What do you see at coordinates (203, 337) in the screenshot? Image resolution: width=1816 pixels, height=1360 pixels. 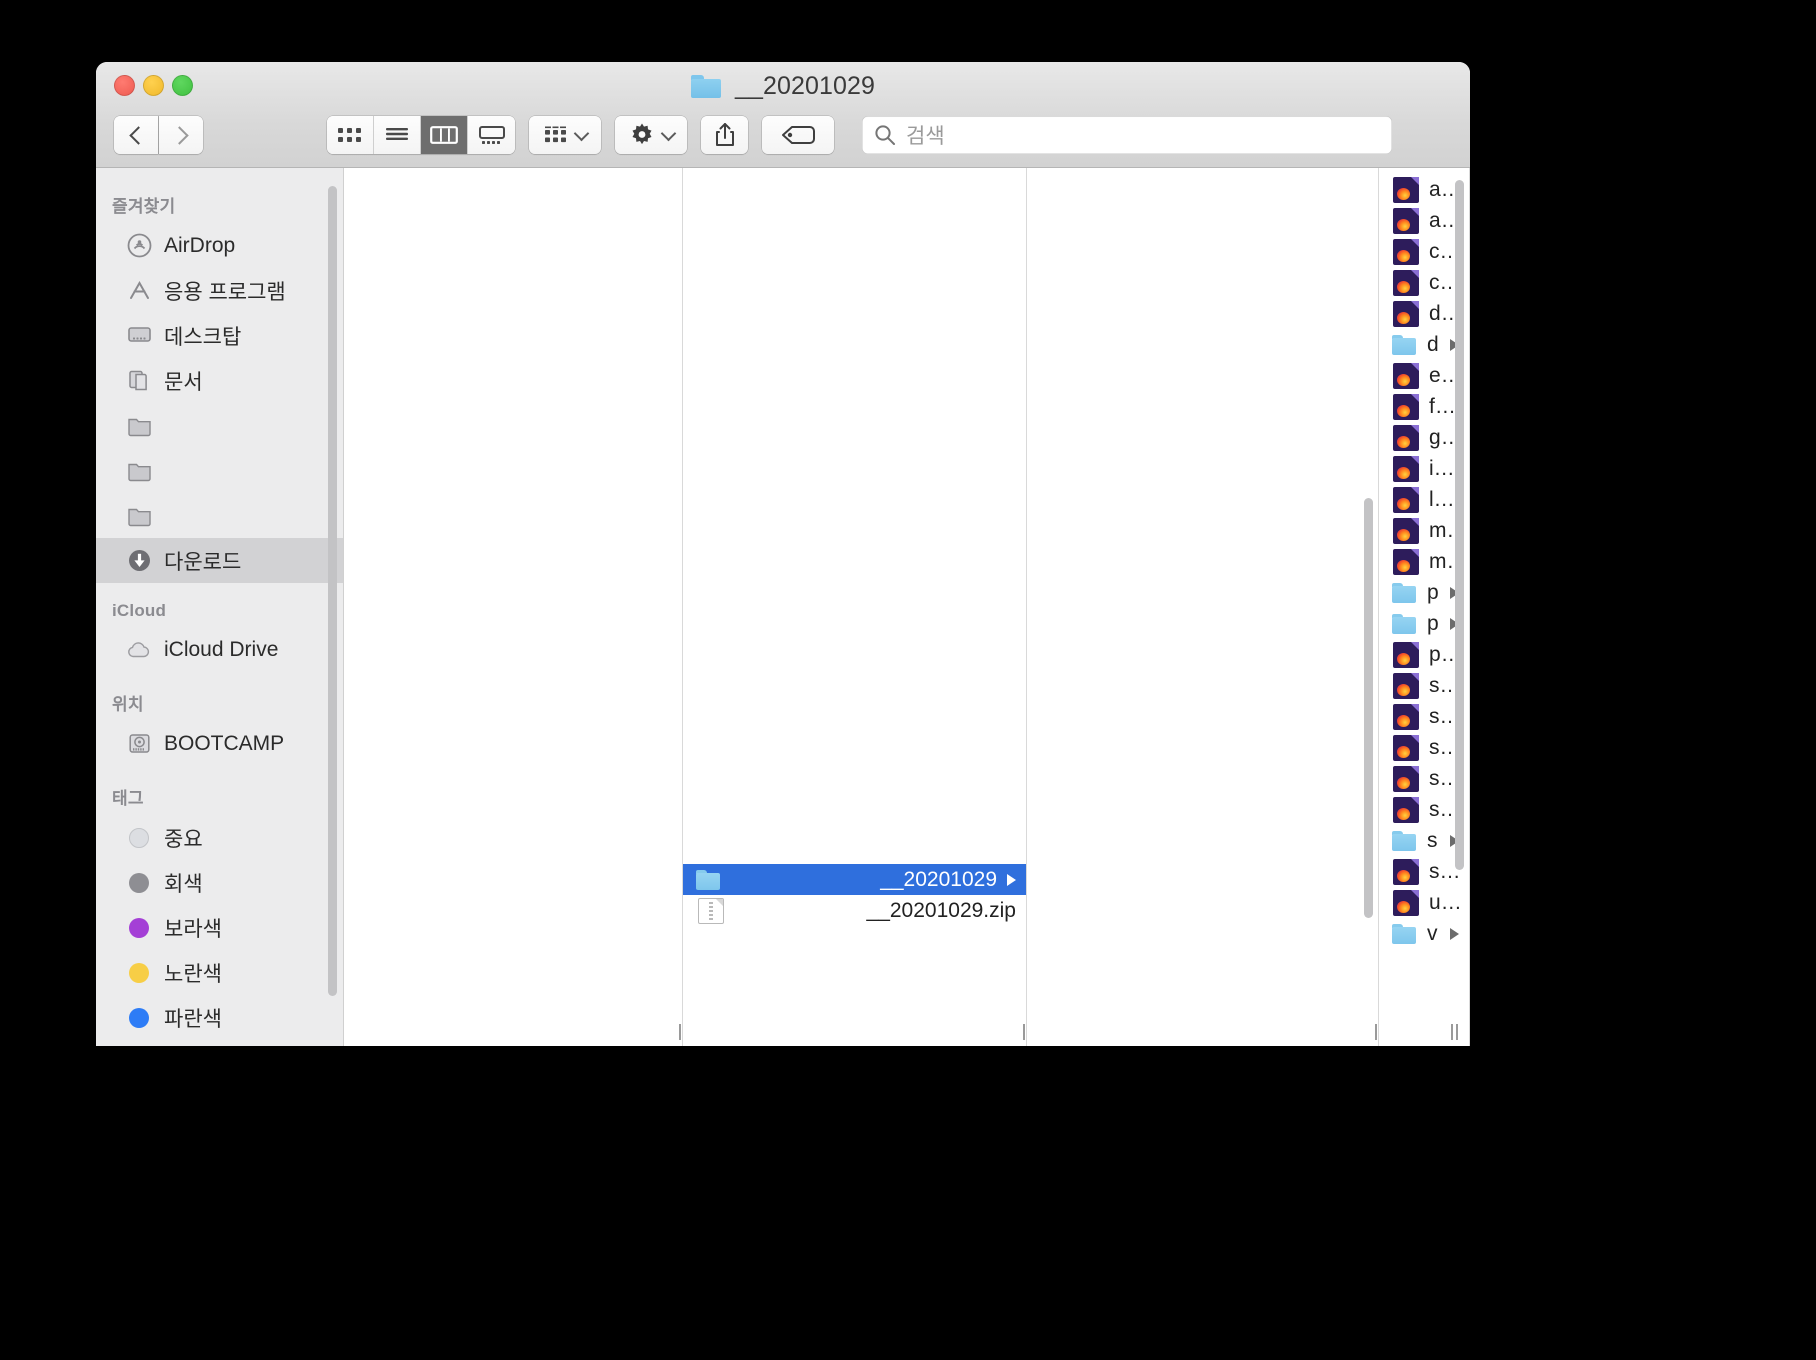 I see `sidebar-item-label: 데스크탑` at bounding box center [203, 337].